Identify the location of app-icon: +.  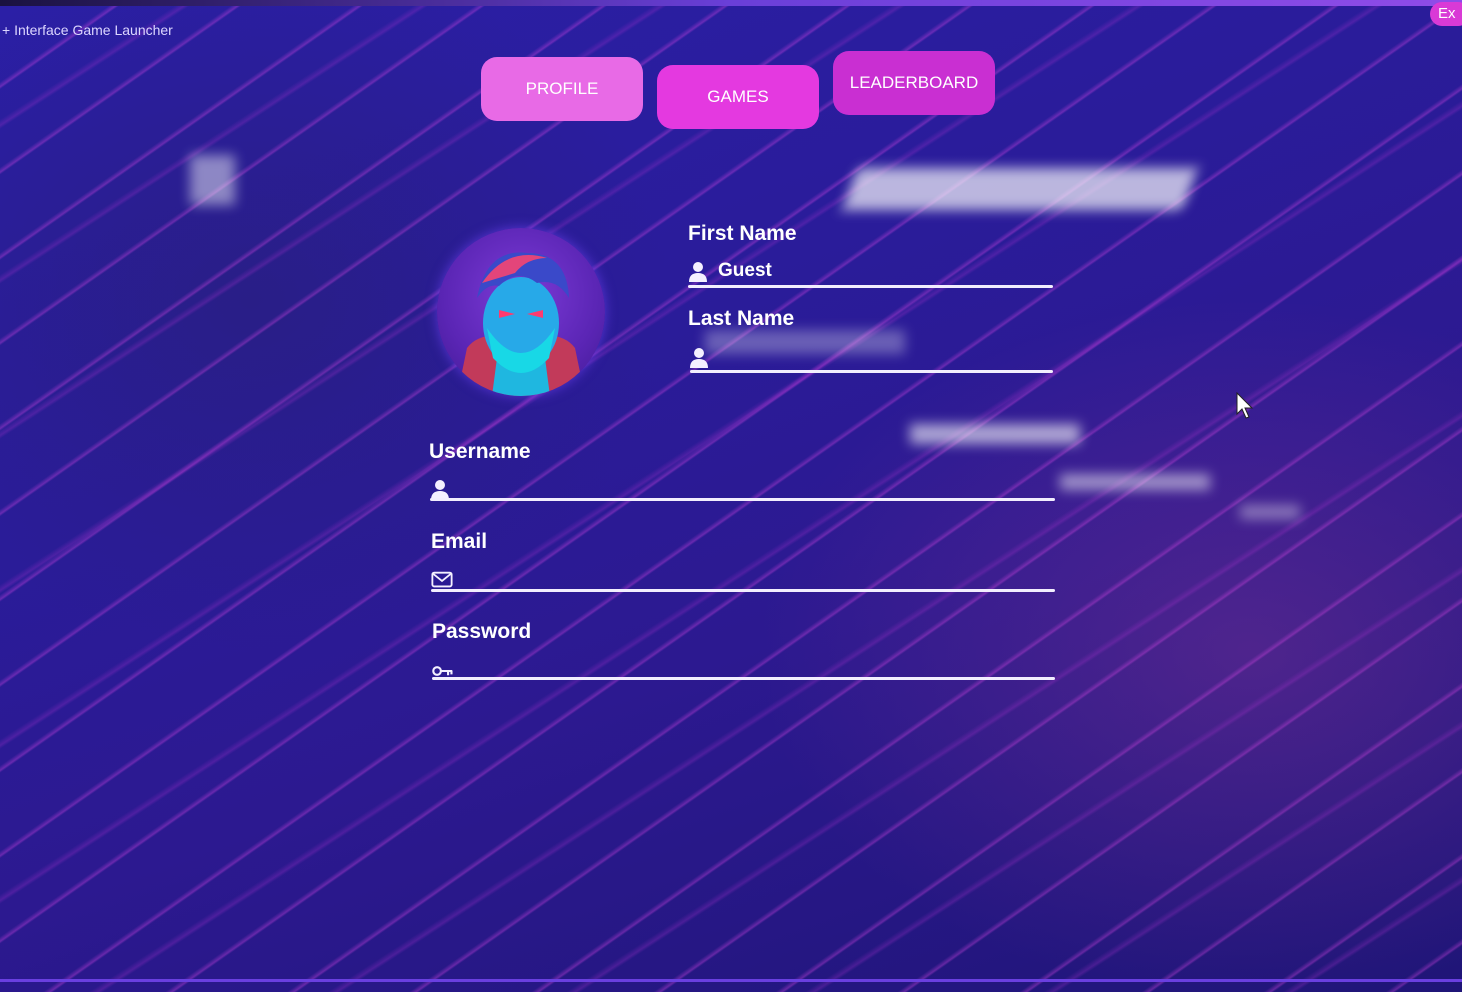
(8, 30).